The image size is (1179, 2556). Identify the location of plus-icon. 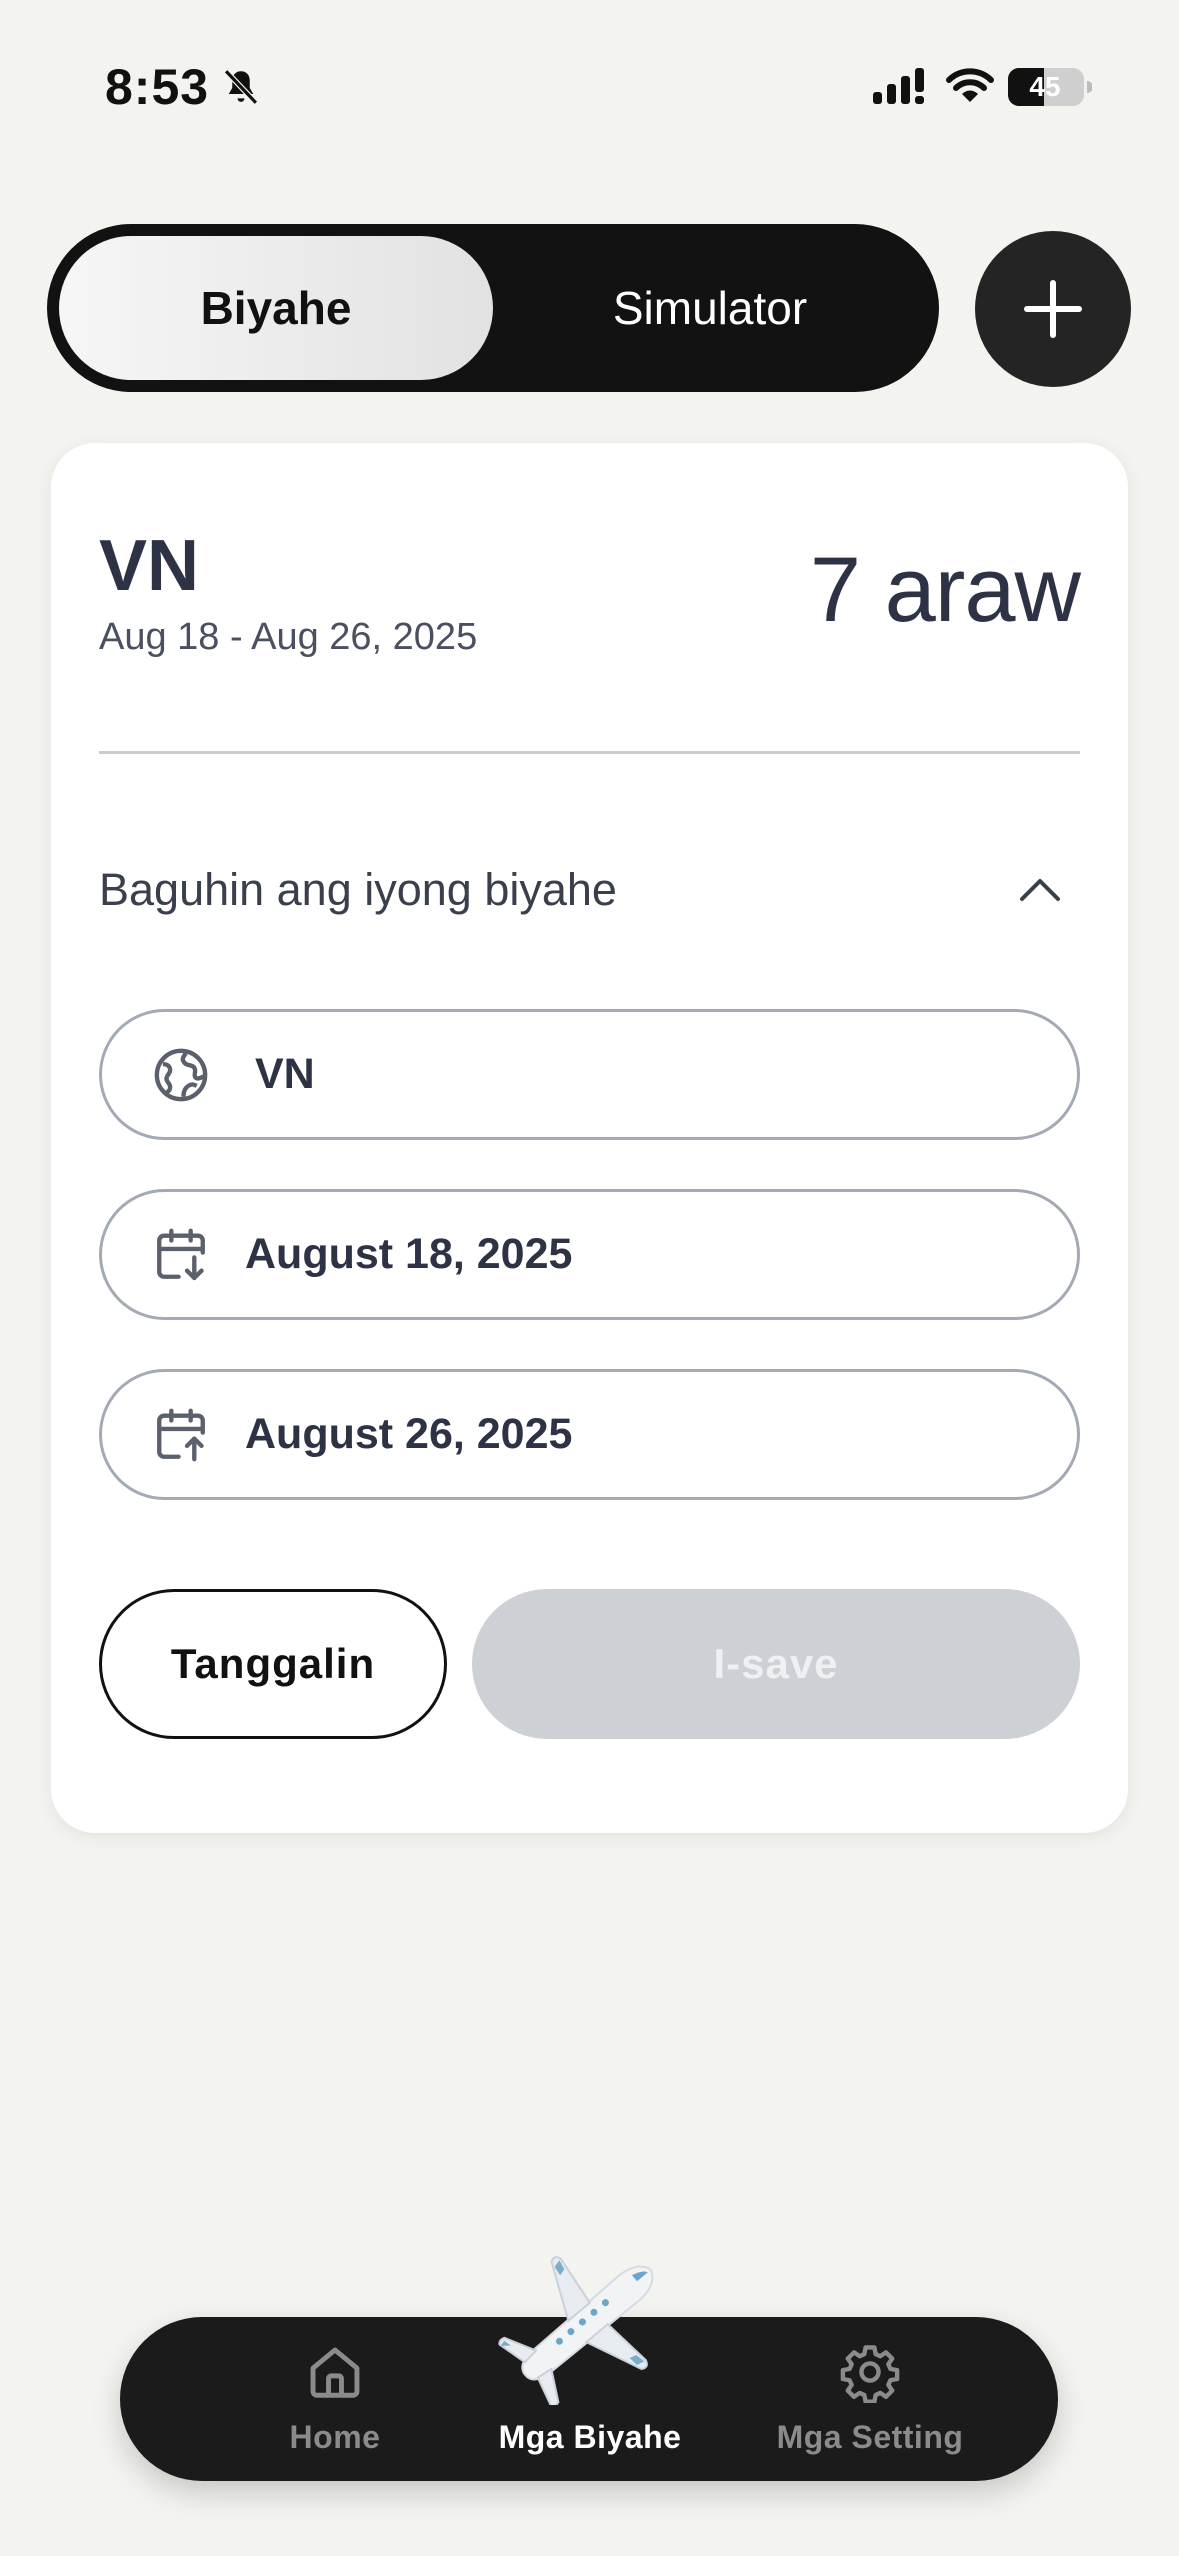
(1053, 309).